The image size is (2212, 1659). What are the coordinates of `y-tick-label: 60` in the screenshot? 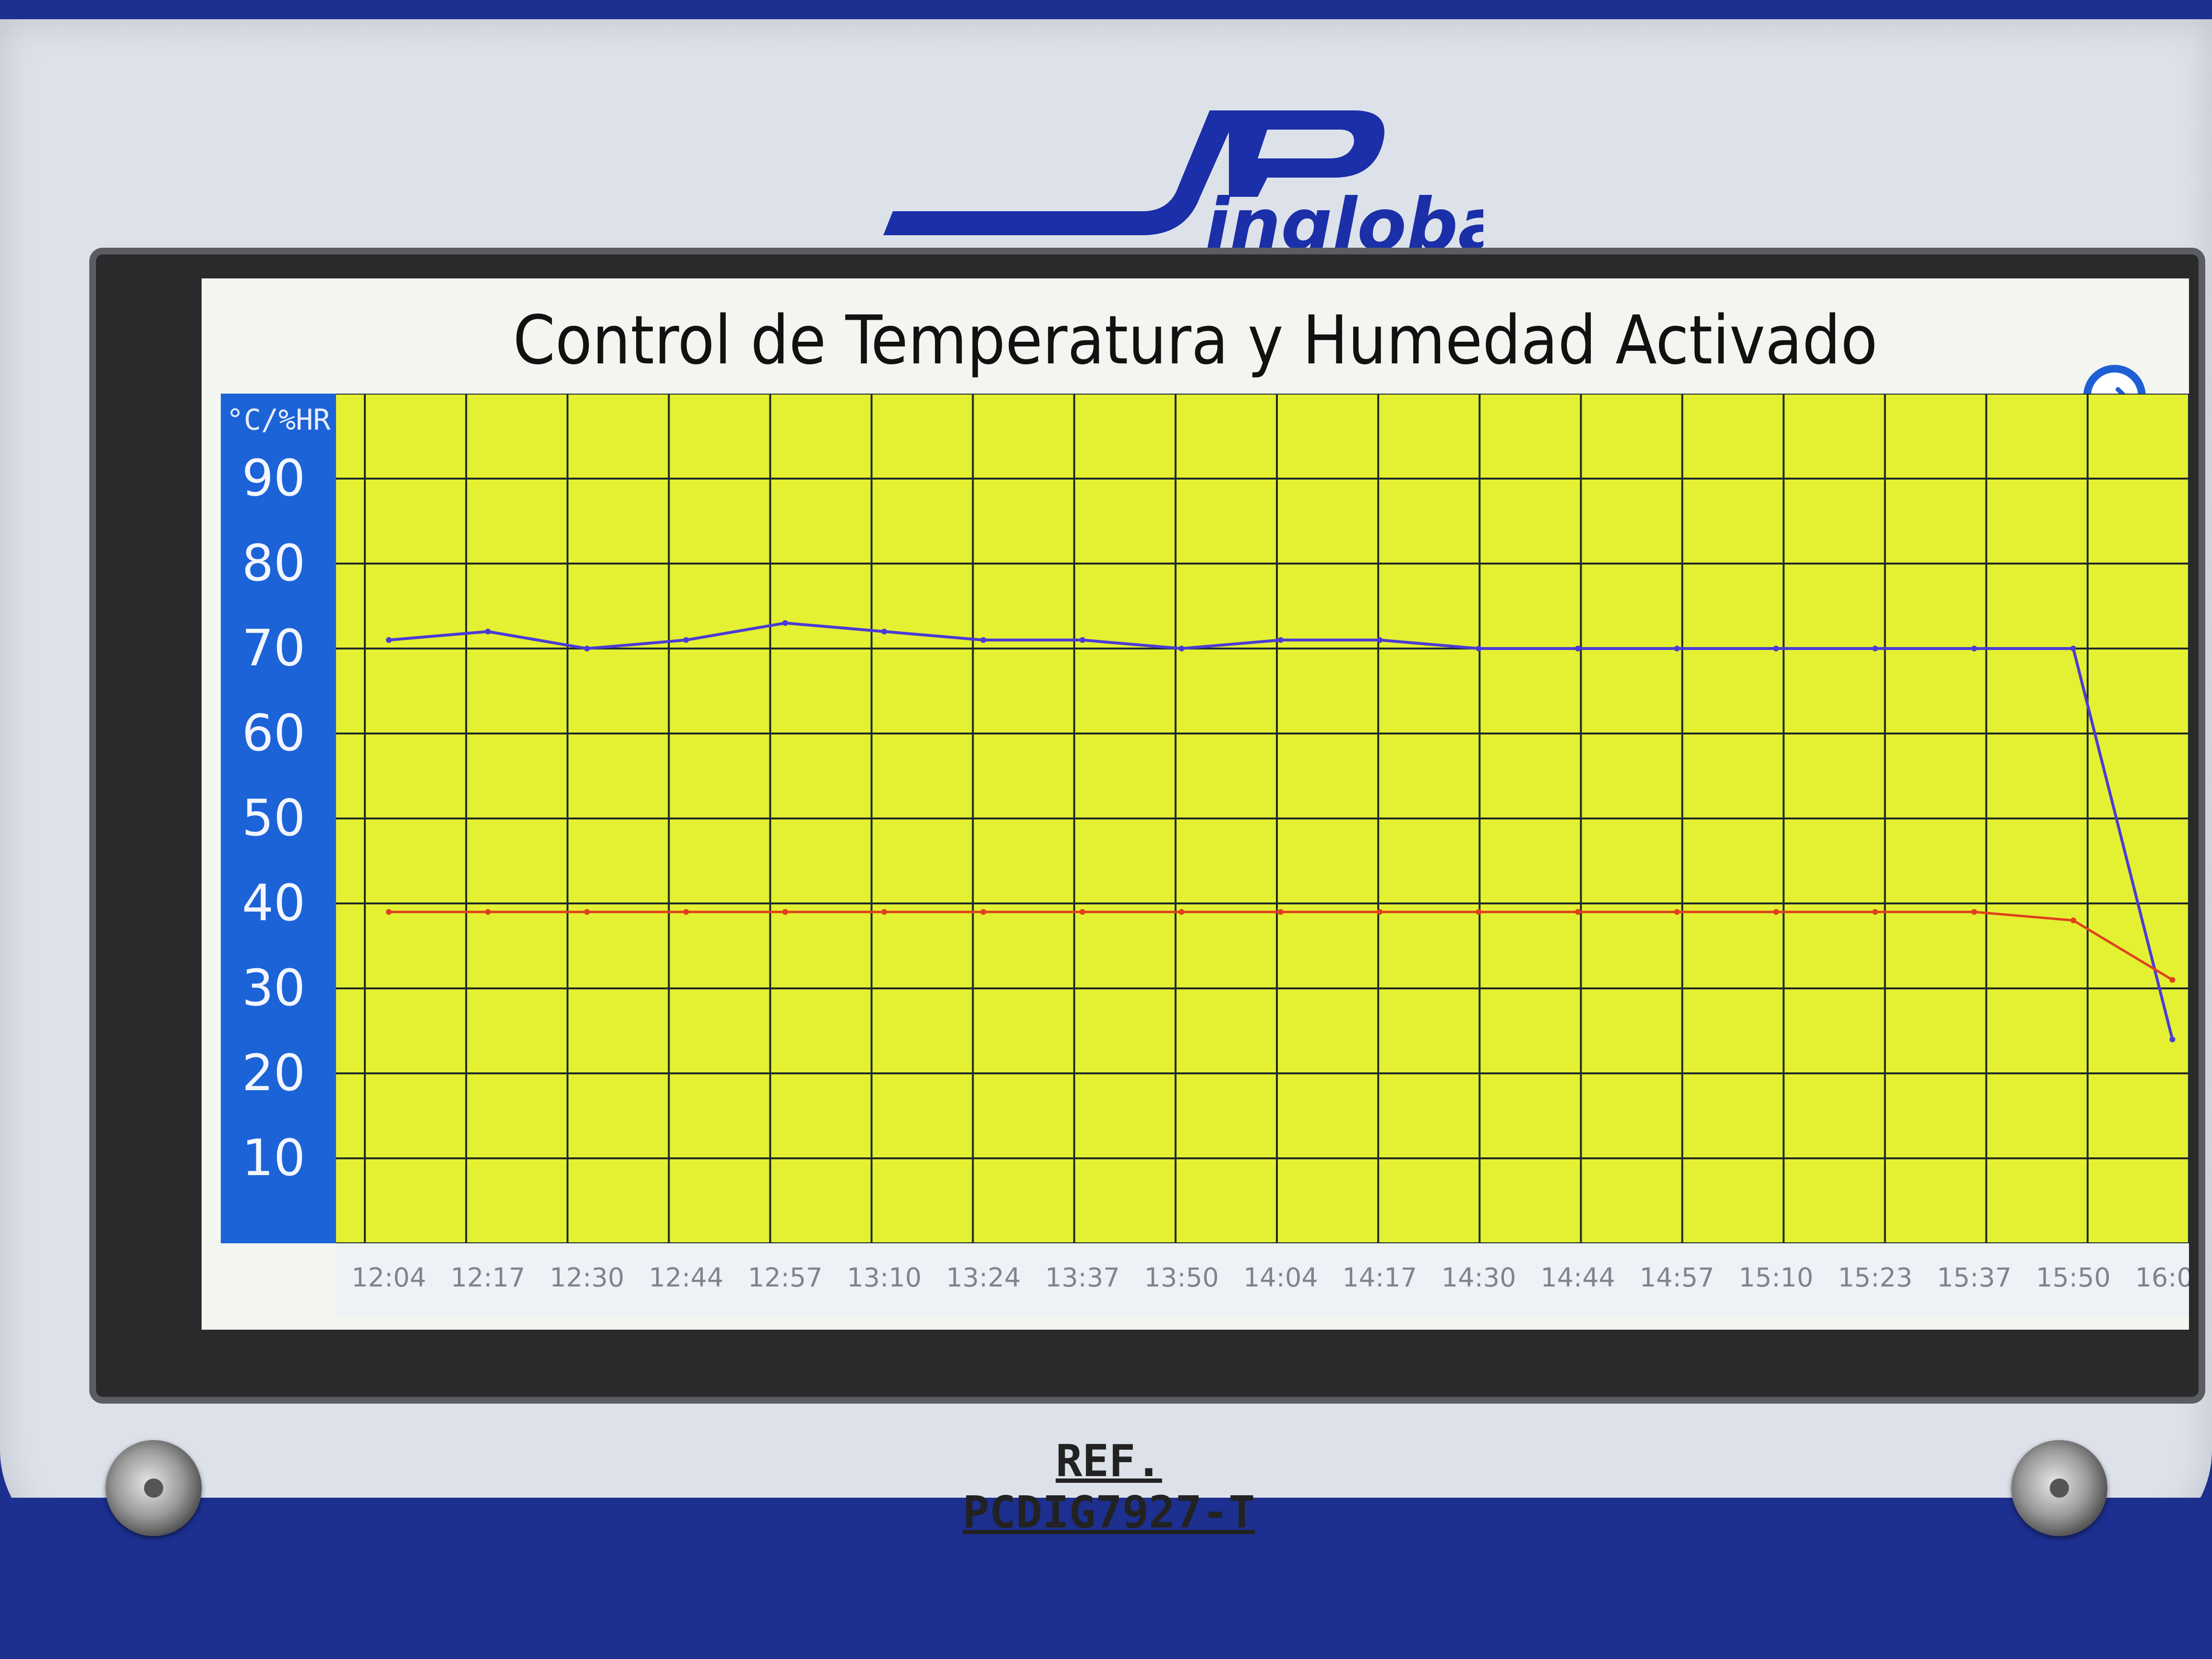 It's located at (273, 733).